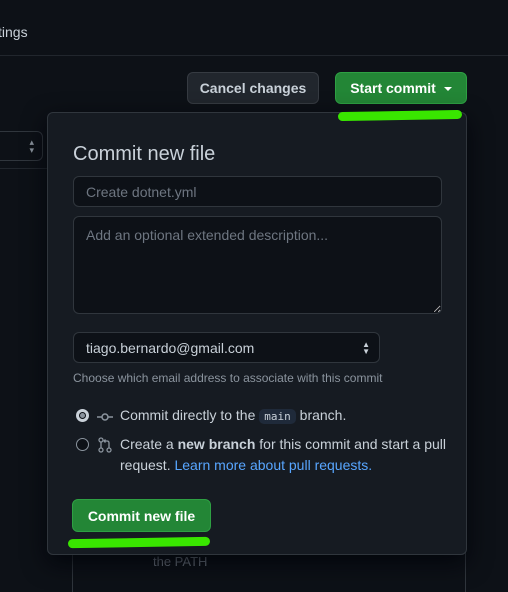 This screenshot has width=508, height=592. Describe the element at coordinates (105, 447) in the screenshot. I see `git-pull-request-icon` at that location.